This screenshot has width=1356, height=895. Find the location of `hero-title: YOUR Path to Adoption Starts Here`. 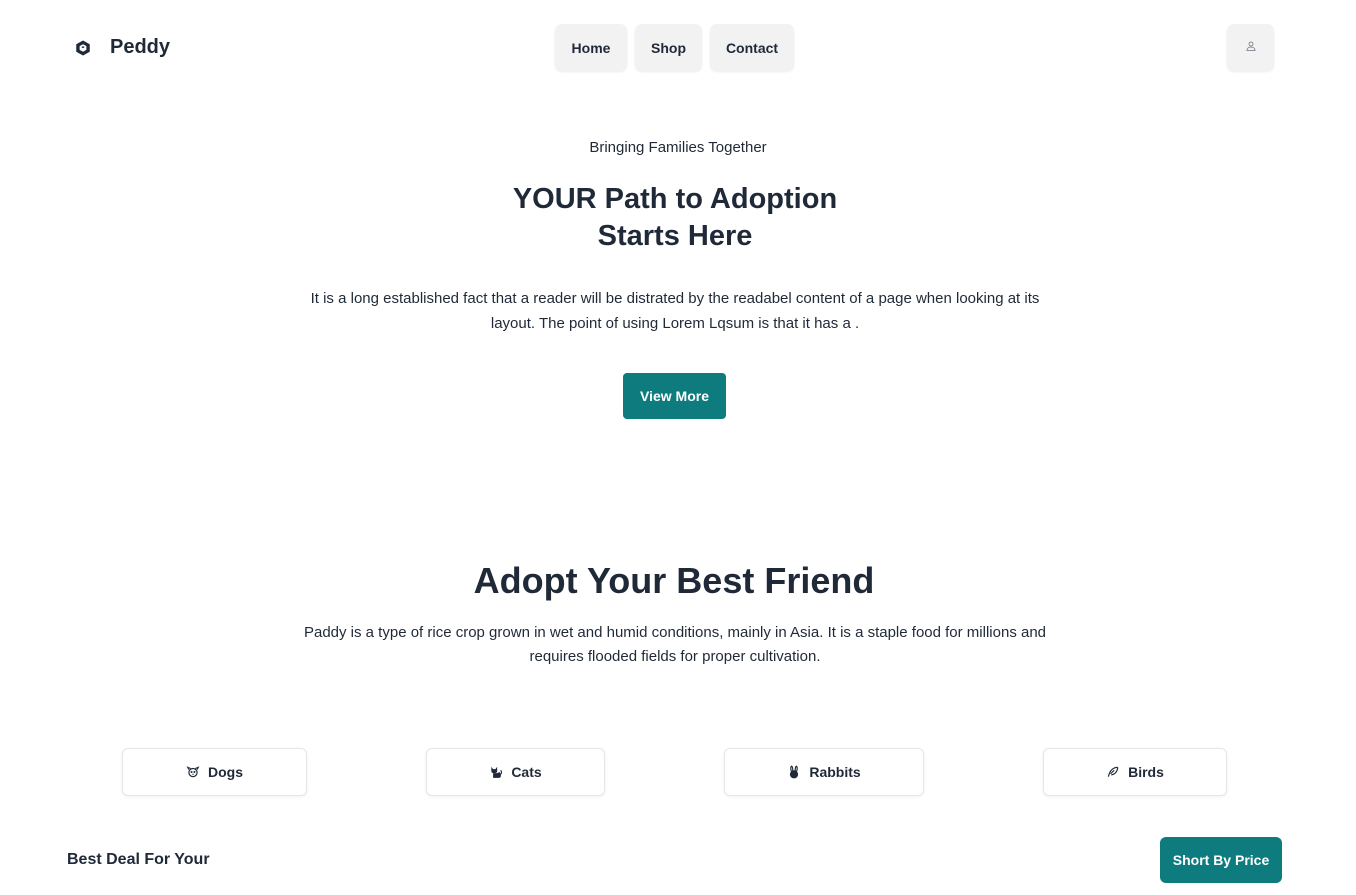

hero-title: YOUR Path to Adoption Starts Here is located at coordinates (675, 218).